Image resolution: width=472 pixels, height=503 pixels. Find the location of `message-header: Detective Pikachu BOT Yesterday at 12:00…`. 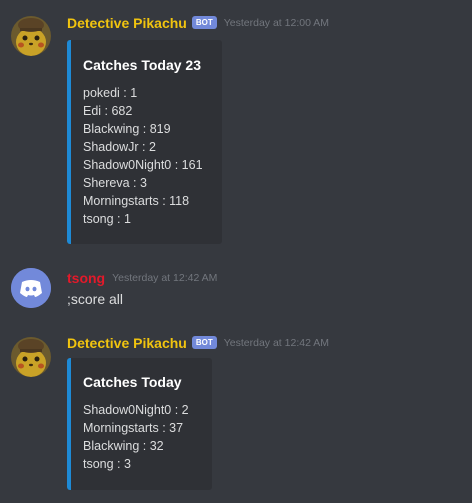

message-header: Detective Pikachu BOT Yesterday at 12:00… is located at coordinates (198, 23).